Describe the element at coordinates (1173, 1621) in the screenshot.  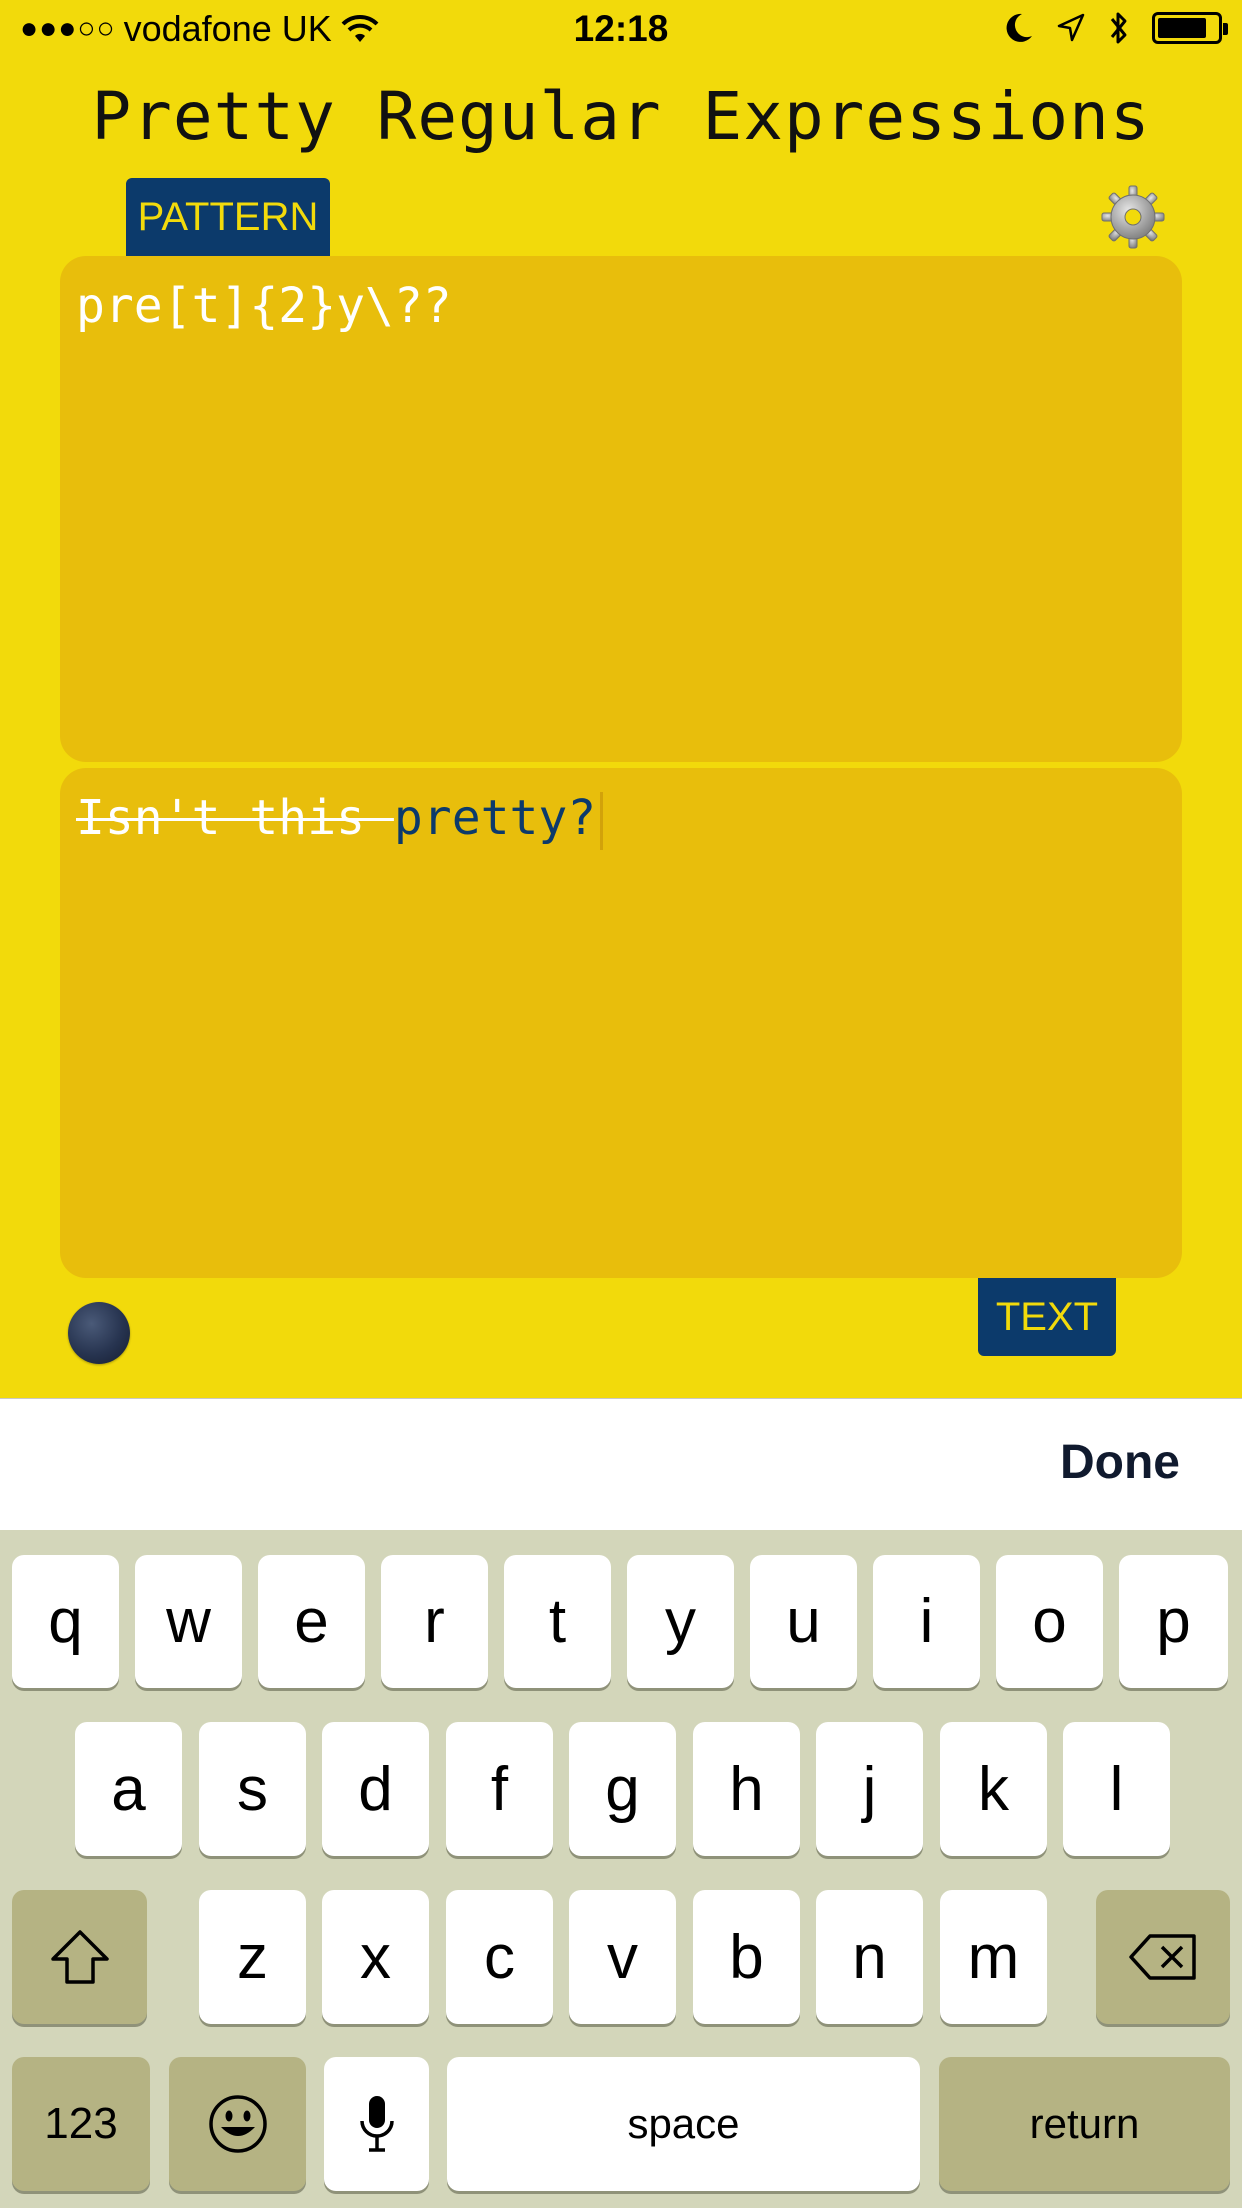
I see `key-p: p` at that location.